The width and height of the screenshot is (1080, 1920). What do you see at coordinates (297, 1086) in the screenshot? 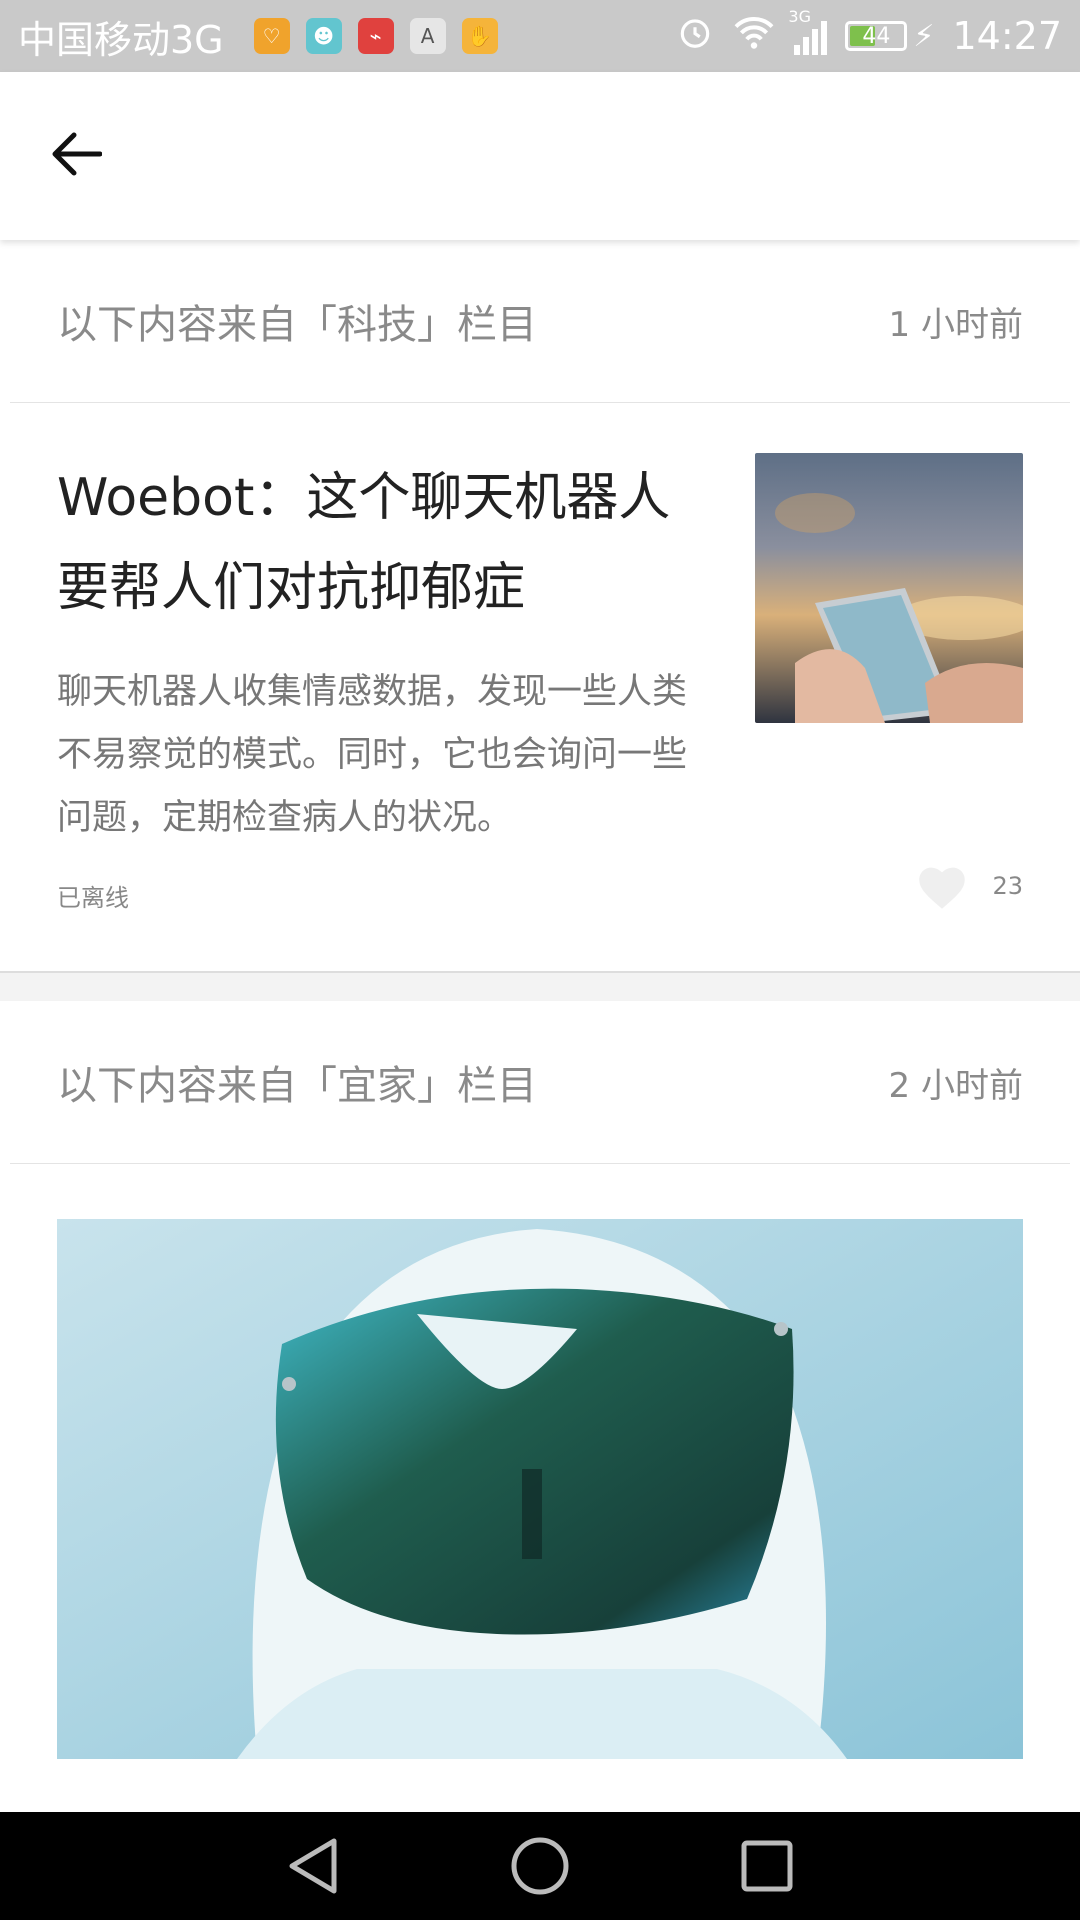
I see `section-title: 以下内容来自「宜家」栏目` at bounding box center [297, 1086].